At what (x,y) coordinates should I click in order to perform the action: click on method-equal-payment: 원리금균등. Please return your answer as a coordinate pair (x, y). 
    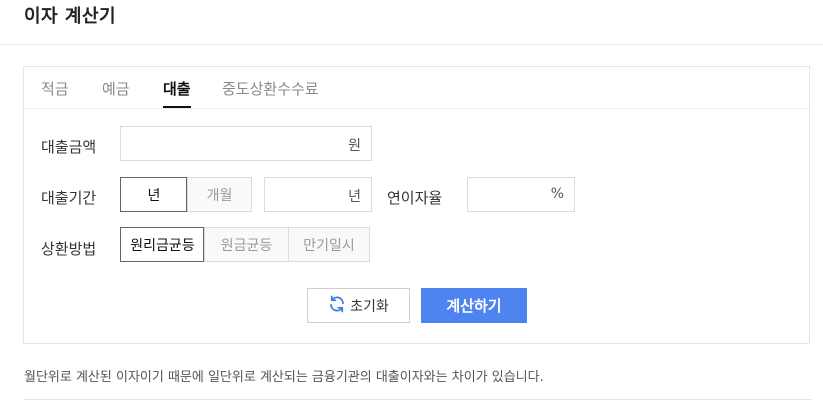
    Looking at the image, I should click on (162, 244).